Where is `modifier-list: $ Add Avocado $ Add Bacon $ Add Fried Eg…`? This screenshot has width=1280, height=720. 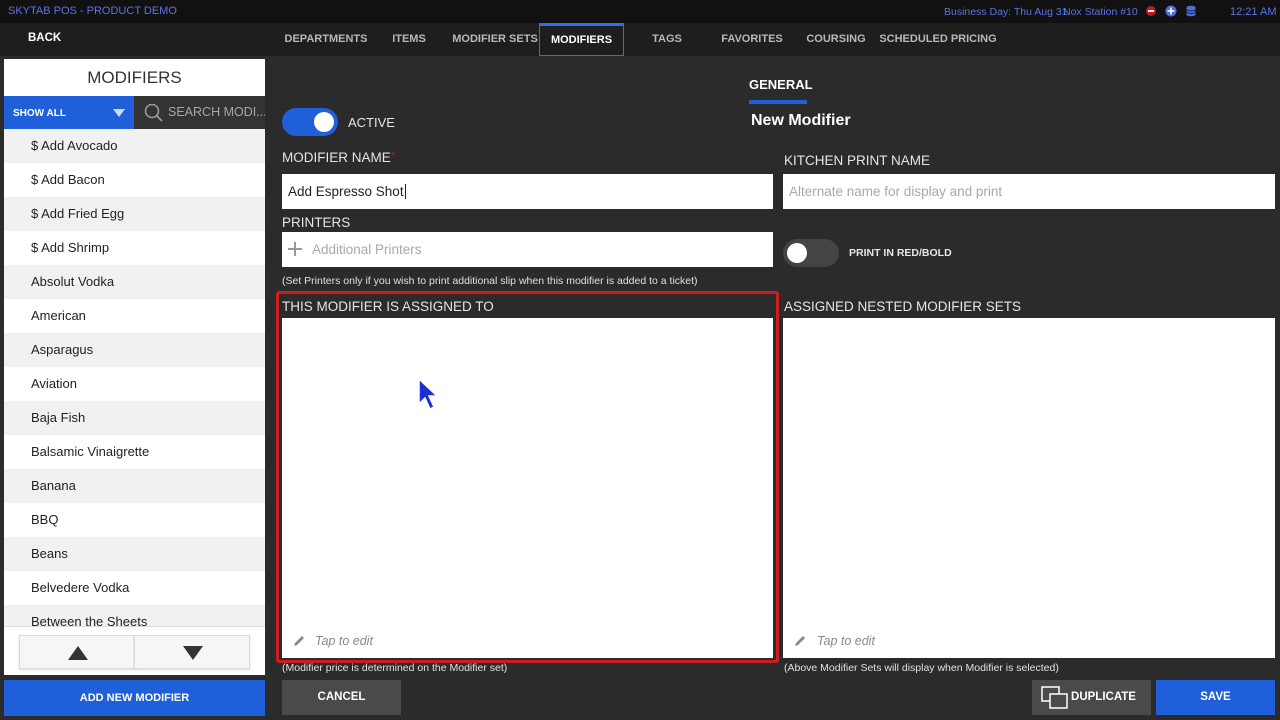
modifier-list: $ Add Avocado $ Add Bacon $ Add Fried Eg… is located at coordinates (134, 384).